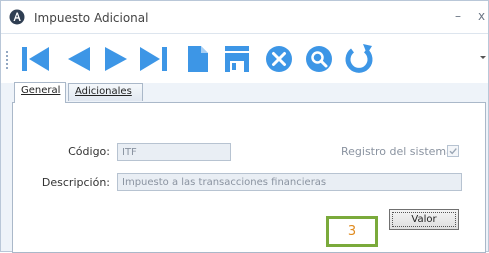  What do you see at coordinates (352, 231) in the screenshot?
I see `step-callout: 3` at bounding box center [352, 231].